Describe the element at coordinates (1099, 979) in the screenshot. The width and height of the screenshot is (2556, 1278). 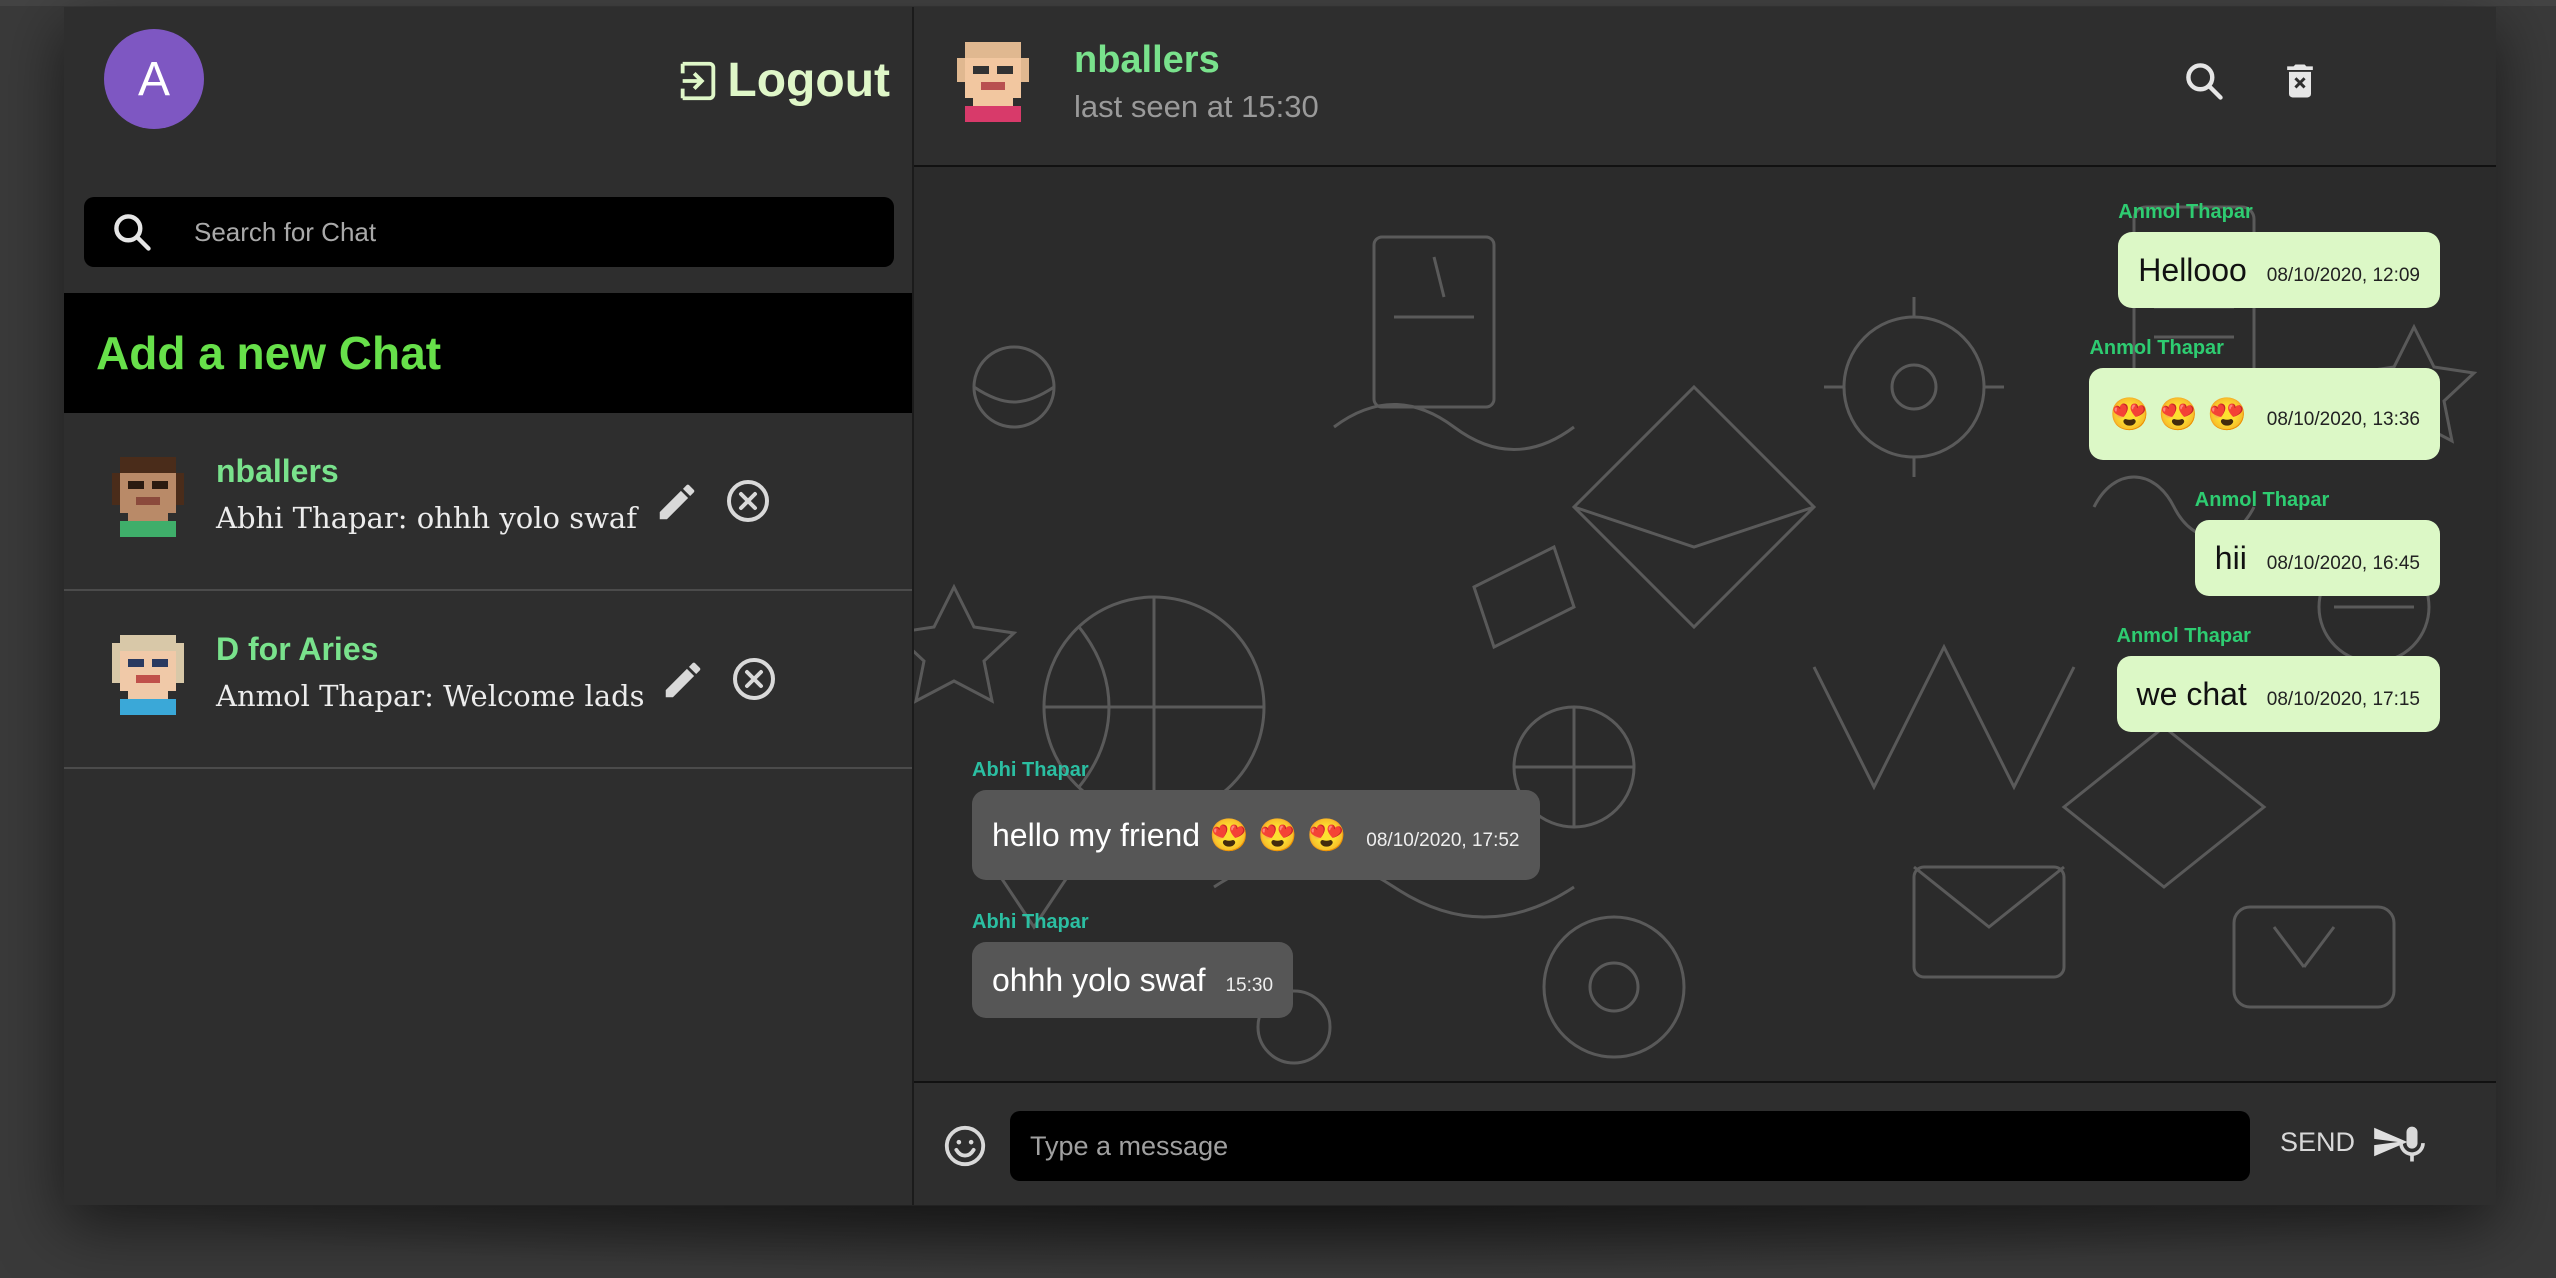
I see `message-text: ohhh yolo swaf` at that location.